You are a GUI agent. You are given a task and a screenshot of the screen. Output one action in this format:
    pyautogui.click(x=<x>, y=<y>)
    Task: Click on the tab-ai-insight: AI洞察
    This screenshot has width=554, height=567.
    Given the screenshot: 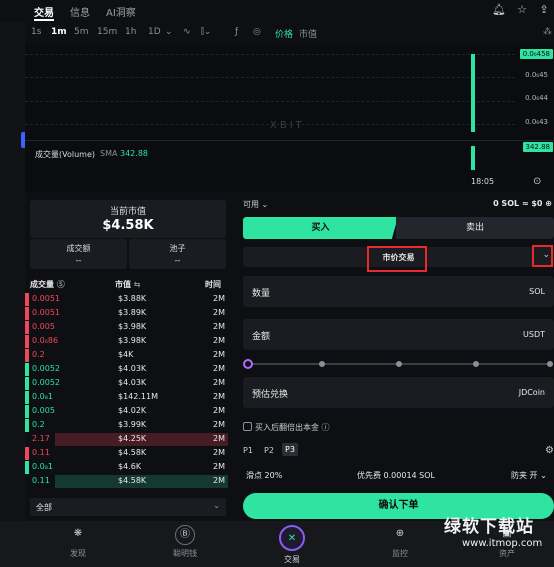 What is the action you would take?
    pyautogui.click(x=121, y=11)
    